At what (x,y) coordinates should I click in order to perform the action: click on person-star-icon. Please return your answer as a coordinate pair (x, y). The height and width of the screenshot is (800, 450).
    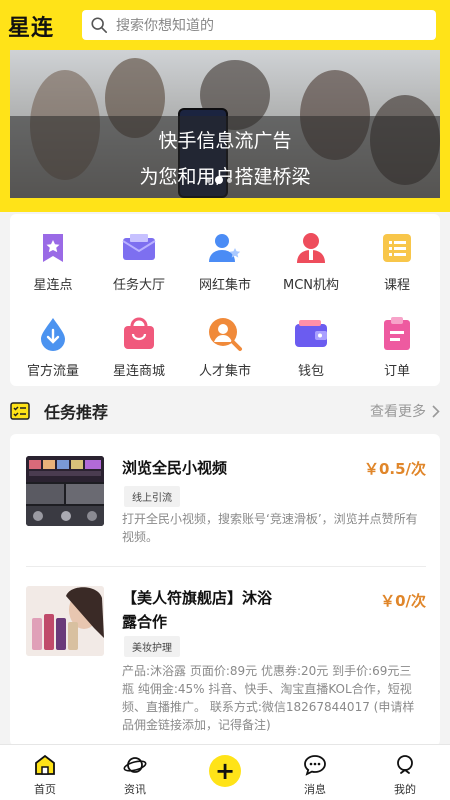
    Looking at the image, I should click on (225, 248).